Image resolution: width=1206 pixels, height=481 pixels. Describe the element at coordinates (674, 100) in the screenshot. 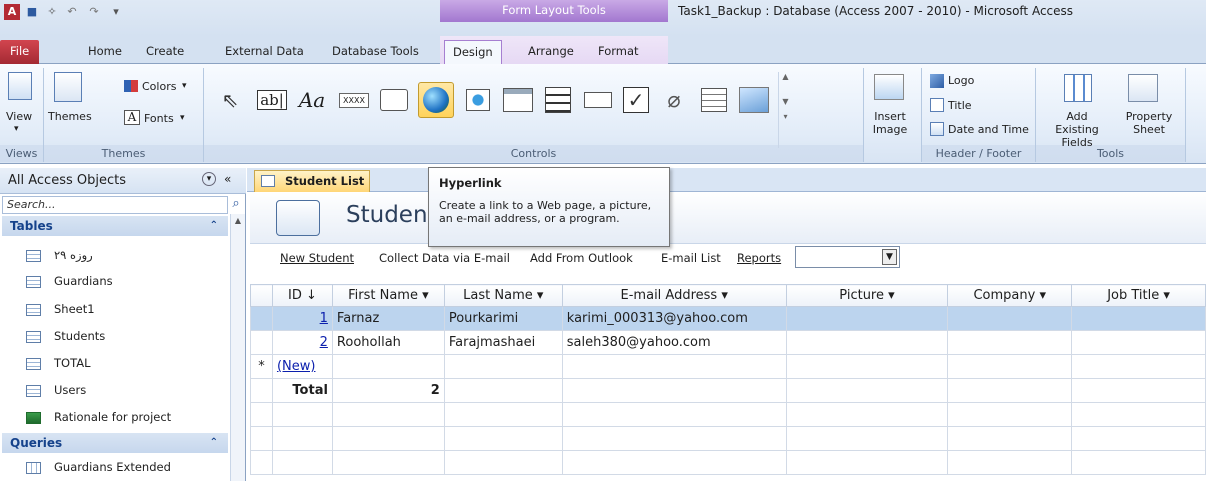

I see `attachment-icon: ⌀` at that location.